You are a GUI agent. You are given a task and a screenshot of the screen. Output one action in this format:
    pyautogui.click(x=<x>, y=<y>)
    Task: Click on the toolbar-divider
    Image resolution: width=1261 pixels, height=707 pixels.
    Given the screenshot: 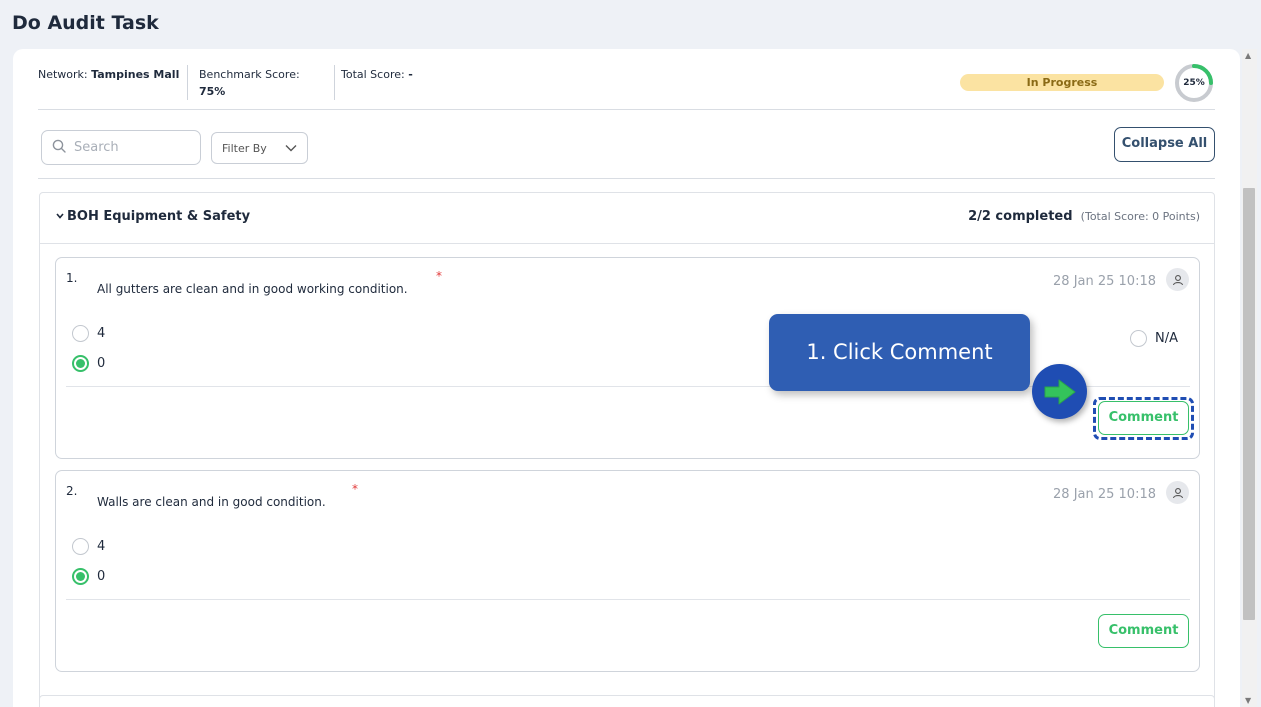 What is the action you would take?
    pyautogui.click(x=626, y=178)
    